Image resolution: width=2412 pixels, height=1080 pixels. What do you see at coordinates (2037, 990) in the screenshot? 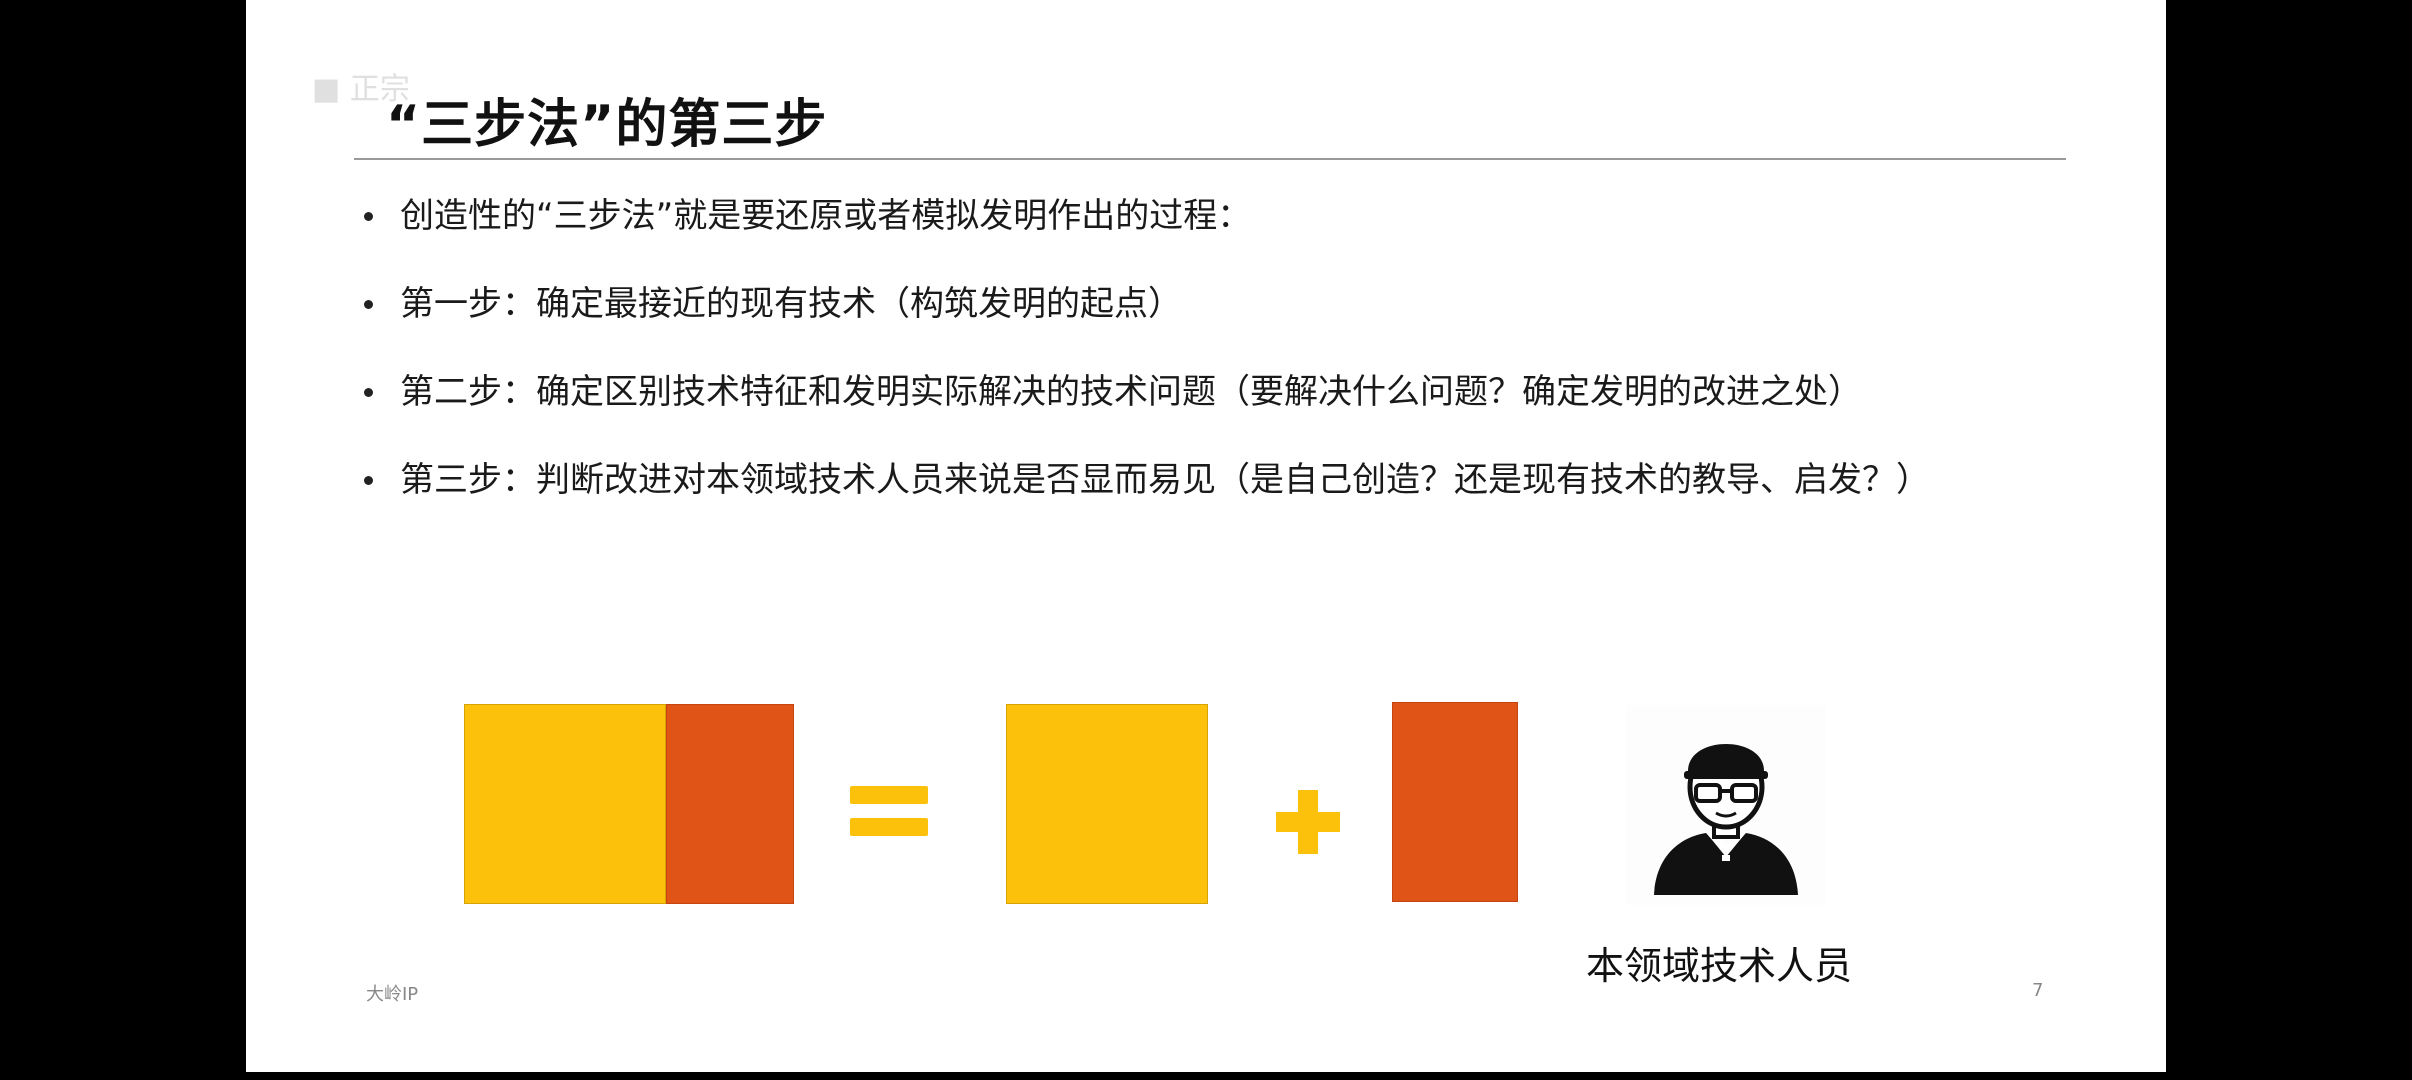
I see `page-number: 7` at bounding box center [2037, 990].